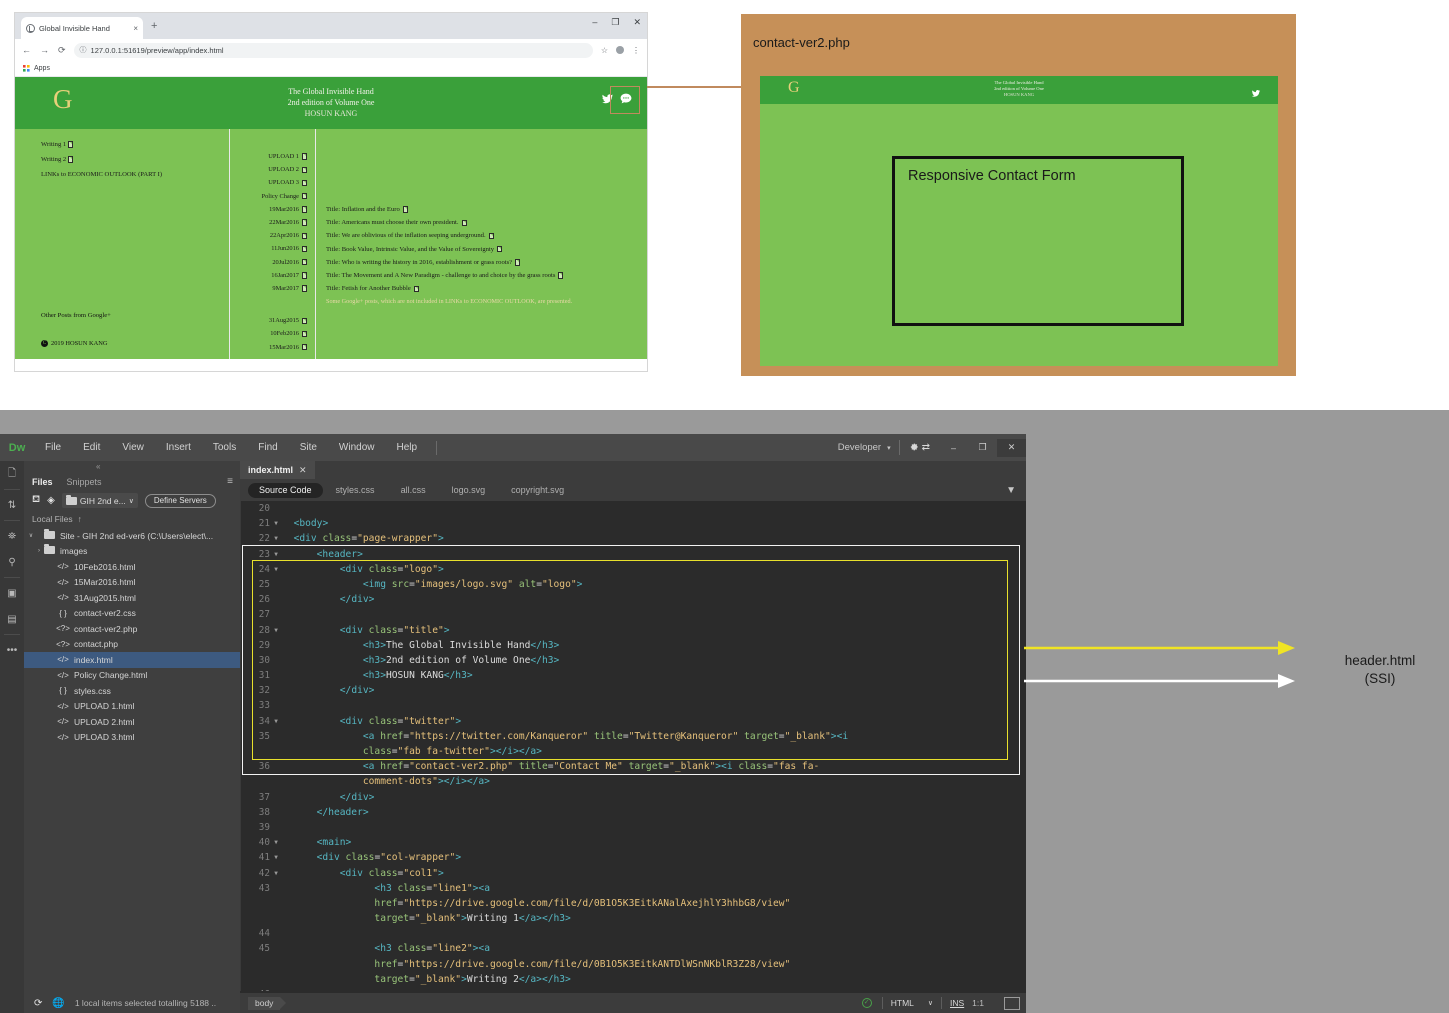  I want to click on validation-ok-icon: ✓, so click(866, 1003).